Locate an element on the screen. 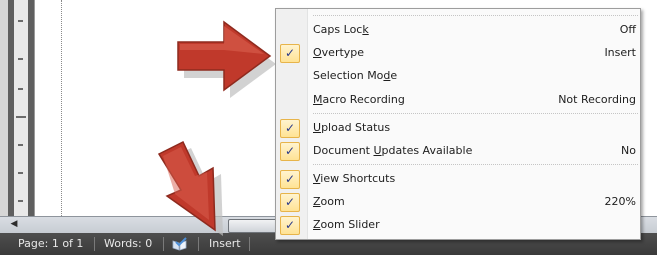 The image size is (657, 255). page-number-status: Page: 1 of 1 is located at coordinates (50, 244).